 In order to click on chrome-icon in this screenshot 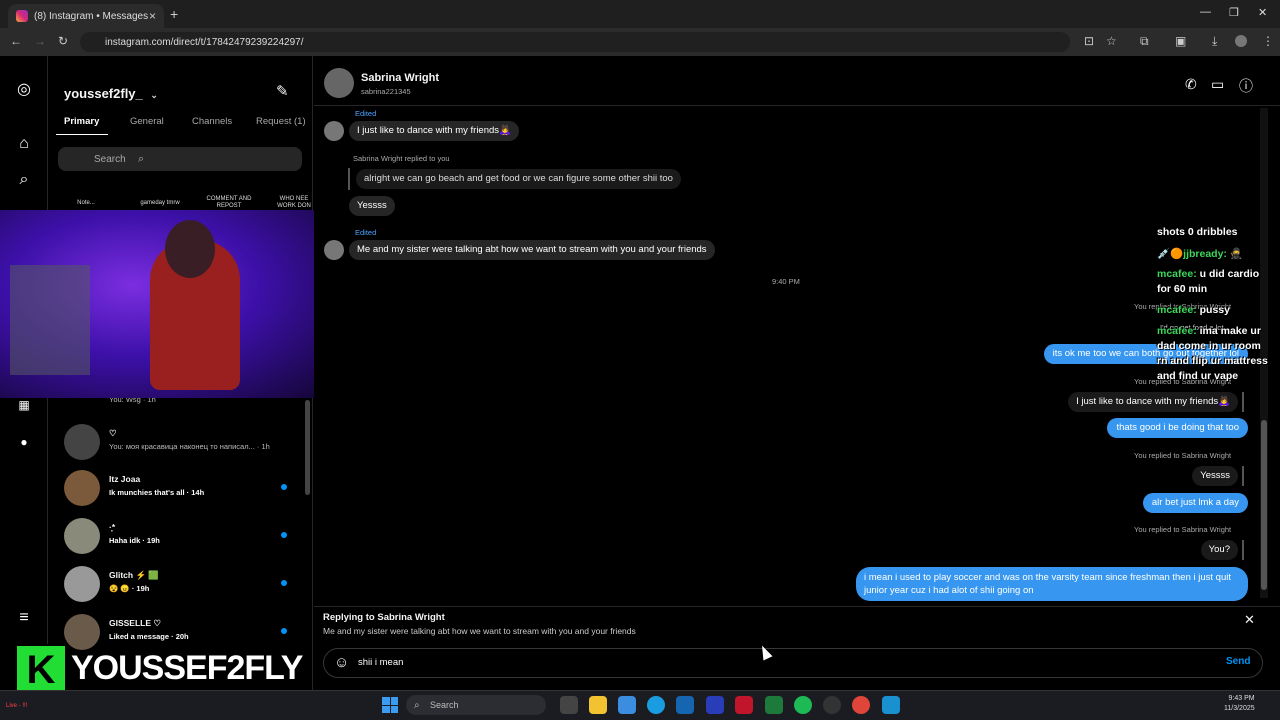, I will do `click(861, 705)`.